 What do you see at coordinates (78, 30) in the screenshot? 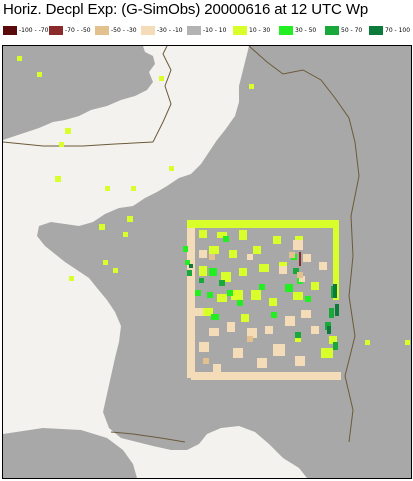
I see `legend-label: -70 - -50` at bounding box center [78, 30].